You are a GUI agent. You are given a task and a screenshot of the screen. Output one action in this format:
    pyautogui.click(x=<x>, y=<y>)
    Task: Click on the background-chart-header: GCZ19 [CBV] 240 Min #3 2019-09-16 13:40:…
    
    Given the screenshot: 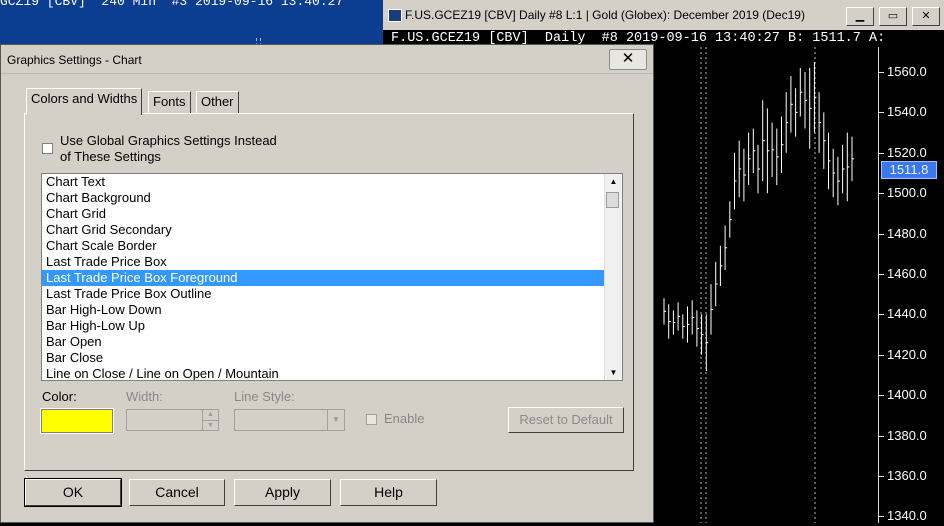 What is the action you would take?
    pyautogui.click(x=172, y=4)
    